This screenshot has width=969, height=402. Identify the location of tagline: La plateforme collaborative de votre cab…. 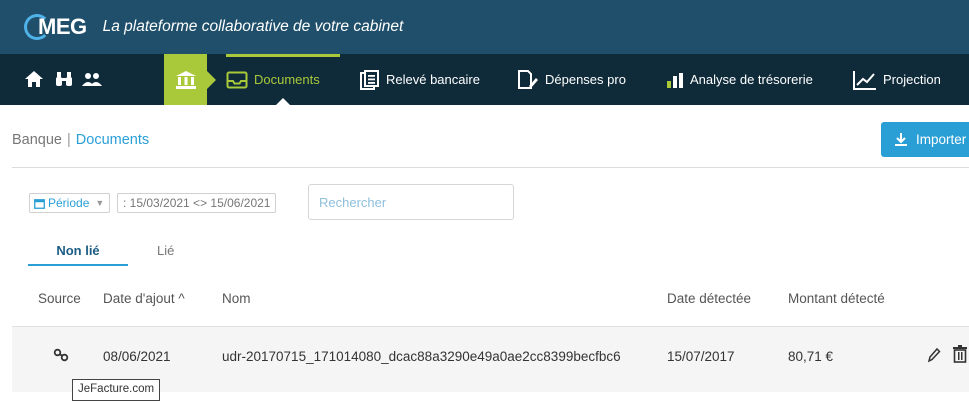
(253, 26).